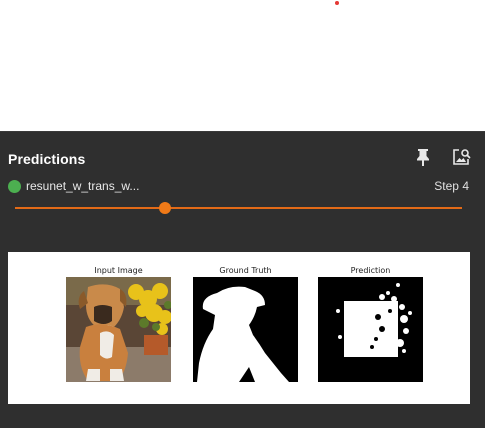 The width and height of the screenshot is (485, 428). Describe the element at coordinates (47, 159) in the screenshot. I see `panel-title: Predictions` at that location.